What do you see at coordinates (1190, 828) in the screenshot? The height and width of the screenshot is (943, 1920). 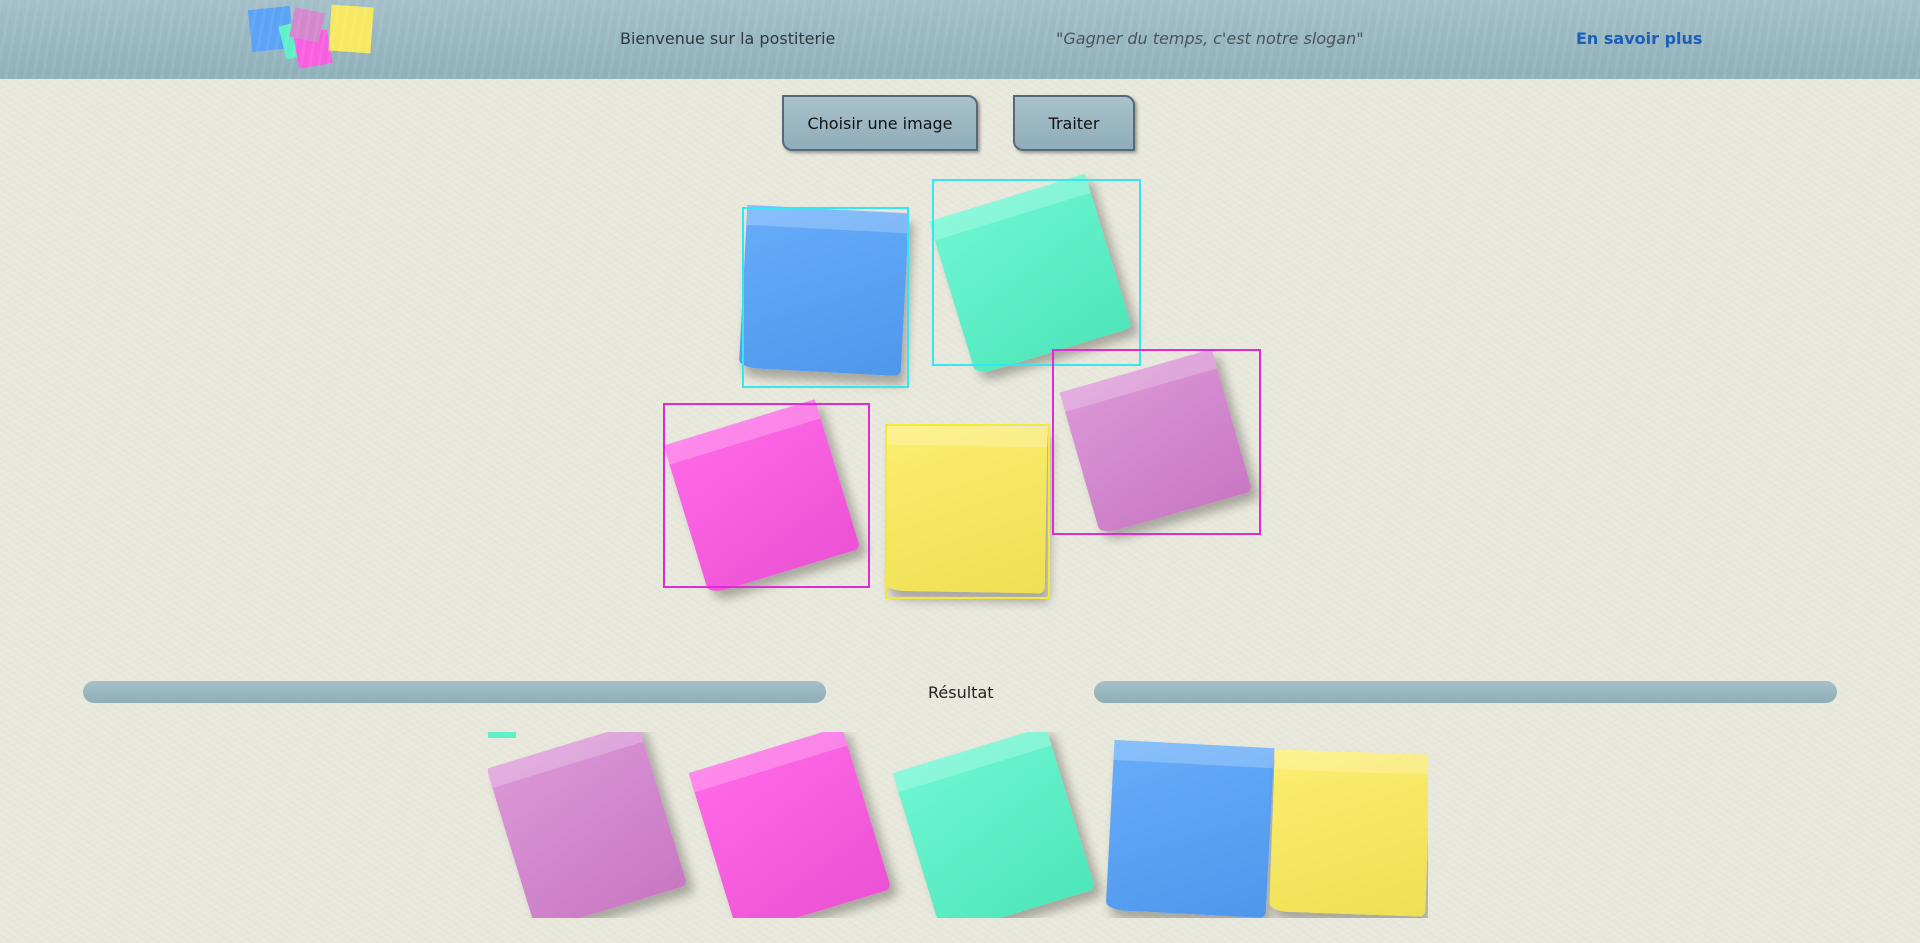 I see `result-note-blue` at bounding box center [1190, 828].